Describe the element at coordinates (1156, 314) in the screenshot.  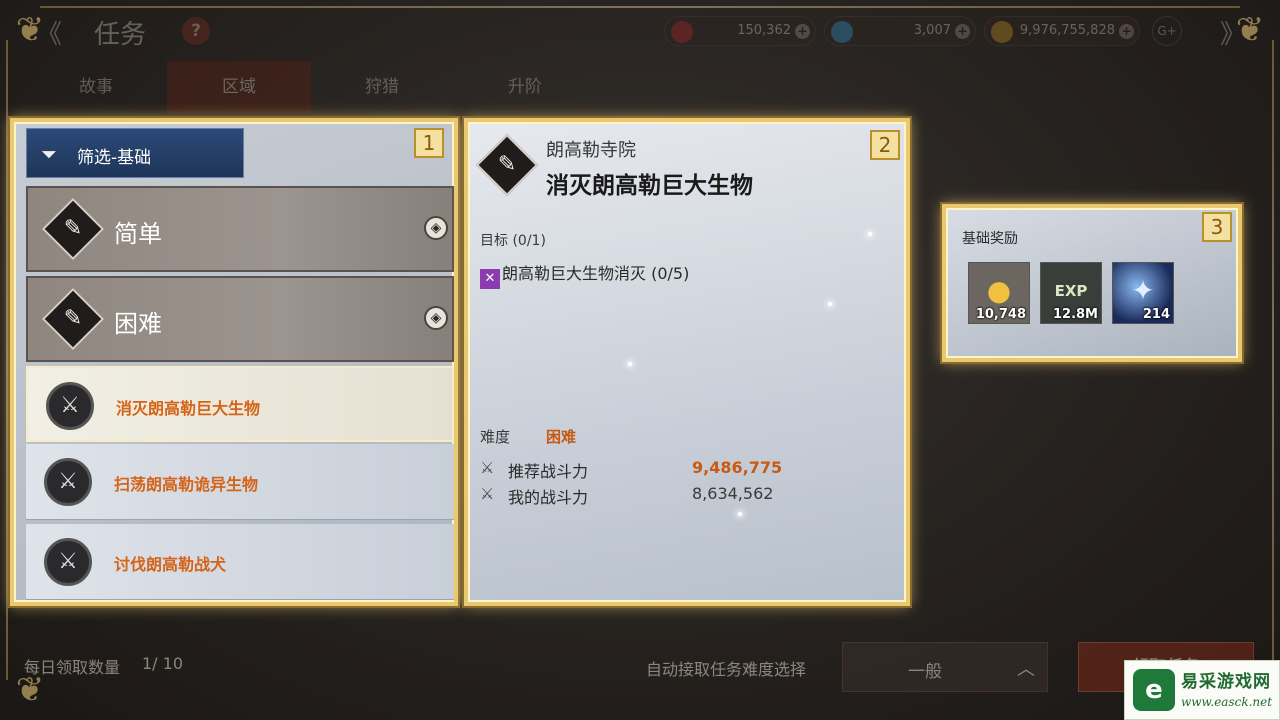
I see `reward-count: 214` at that location.